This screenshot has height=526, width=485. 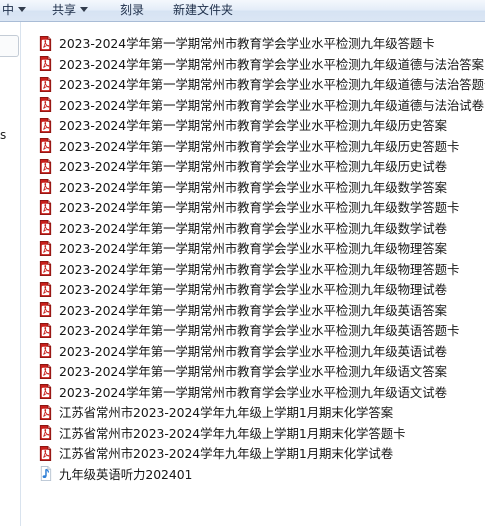 I want to click on file-name: 2023-2024学年第一学期常州市教育学会学业水平检测九年级道德与法治试卷, so click(x=271, y=105).